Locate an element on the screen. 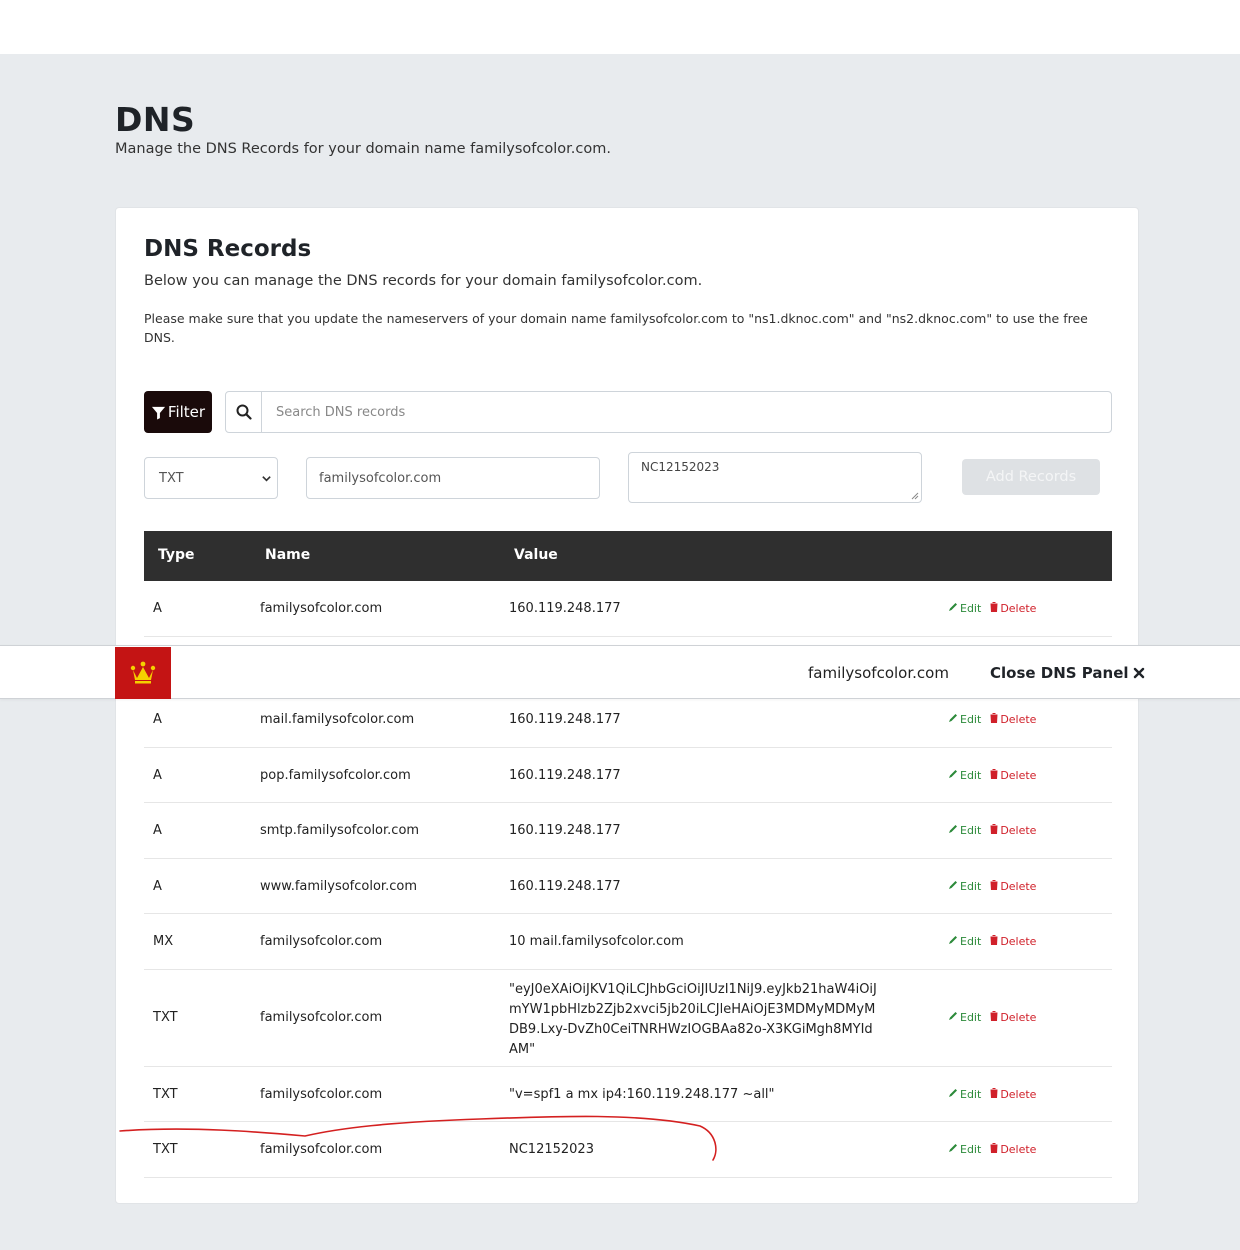 This screenshot has width=1240, height=1250. filter-label: Filter is located at coordinates (186, 412).